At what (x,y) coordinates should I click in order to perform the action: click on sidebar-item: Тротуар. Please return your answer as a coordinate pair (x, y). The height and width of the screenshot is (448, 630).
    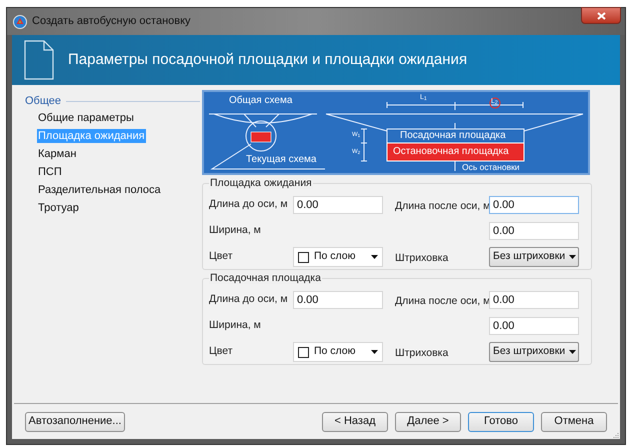
    Looking at the image, I should click on (58, 208).